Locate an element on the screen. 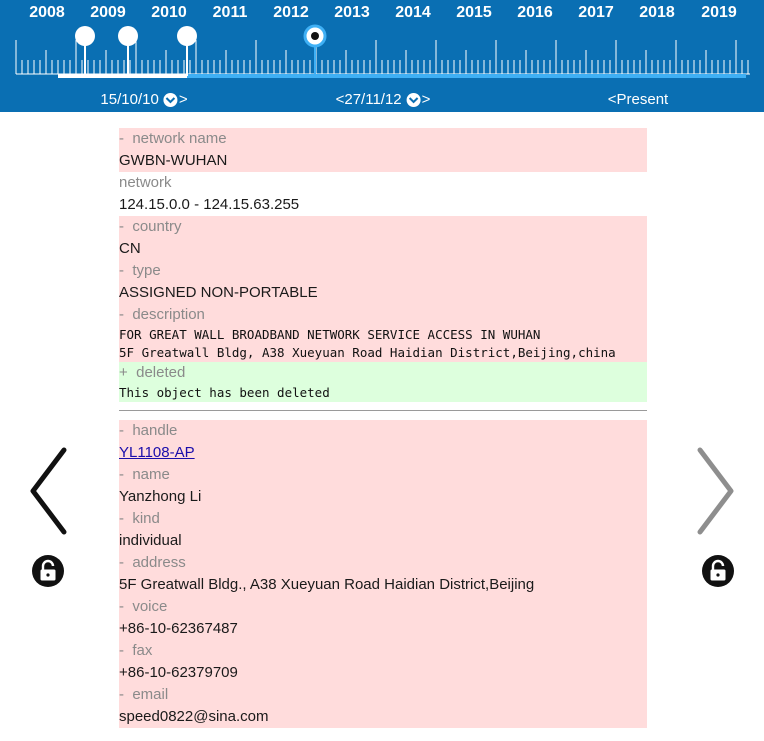 The width and height of the screenshot is (764, 741). field-value: CN is located at coordinates (130, 248).